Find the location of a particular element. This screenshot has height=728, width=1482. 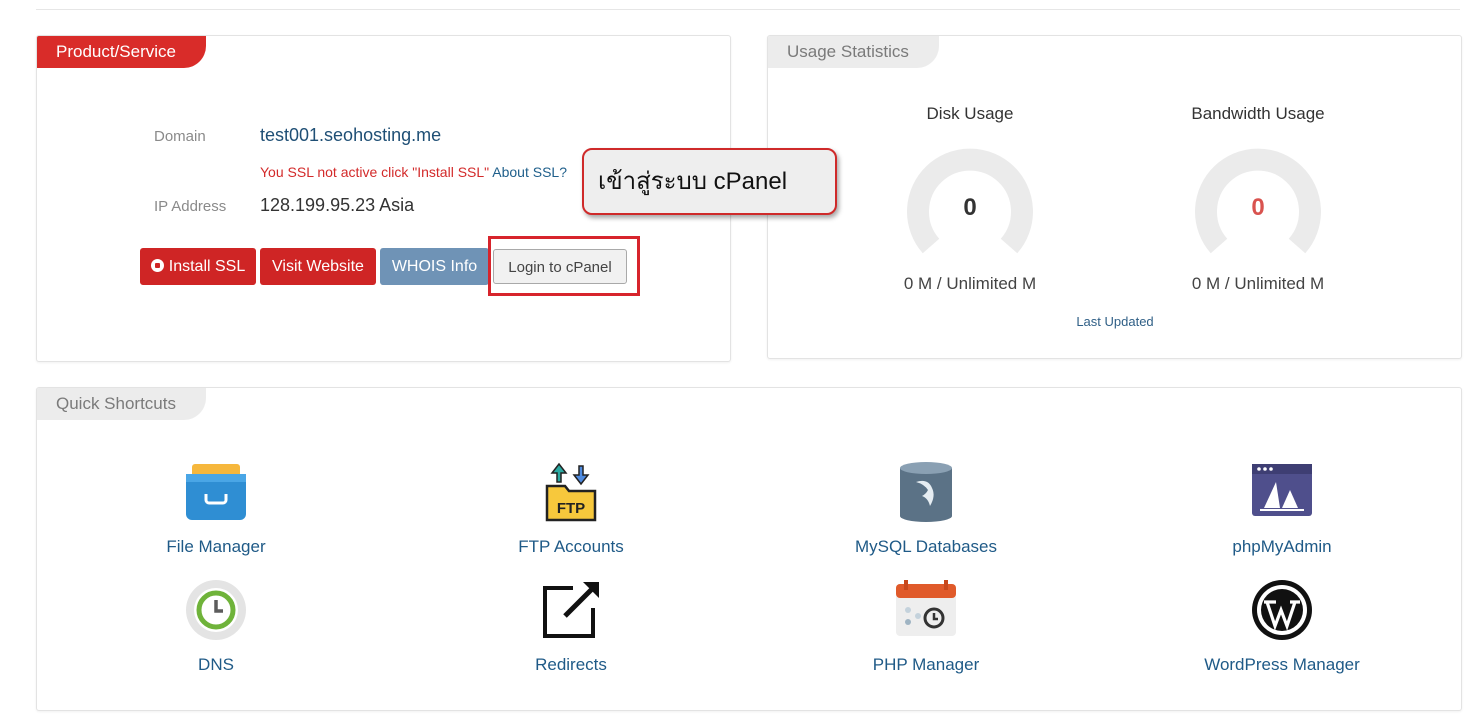

lock-icon is located at coordinates (157, 265).